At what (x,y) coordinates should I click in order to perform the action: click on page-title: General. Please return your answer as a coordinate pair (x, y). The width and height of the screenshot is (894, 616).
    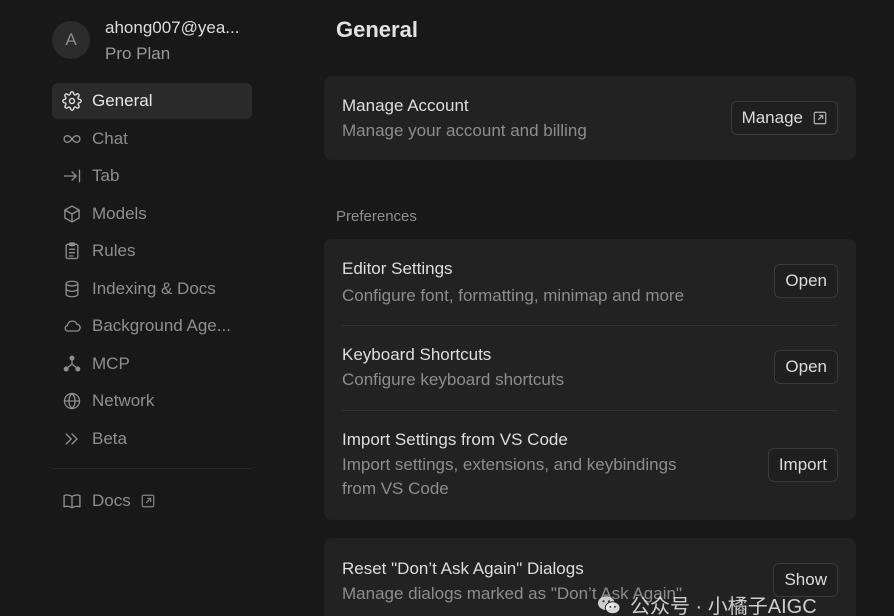
    Looking at the image, I should click on (377, 29).